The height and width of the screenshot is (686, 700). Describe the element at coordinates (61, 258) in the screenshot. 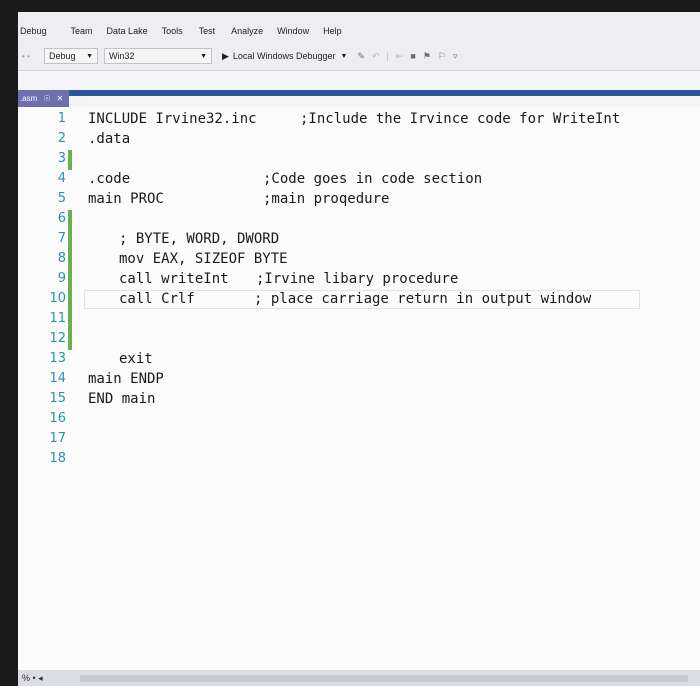

I see `line-number: 8` at that location.